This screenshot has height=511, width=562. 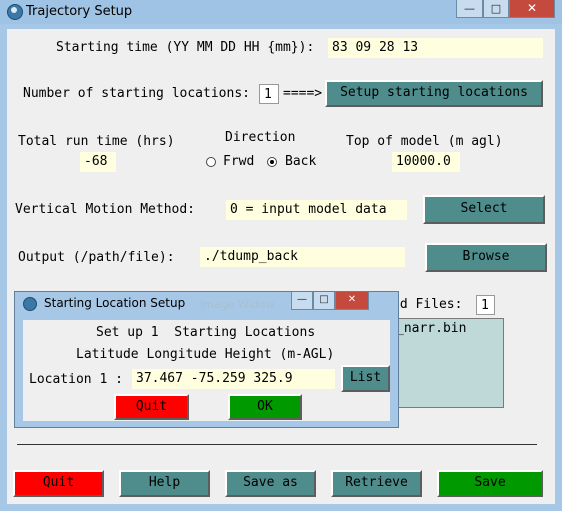 What do you see at coordinates (302, 257) in the screenshot?
I see `output-input: ./tdump_back` at bounding box center [302, 257].